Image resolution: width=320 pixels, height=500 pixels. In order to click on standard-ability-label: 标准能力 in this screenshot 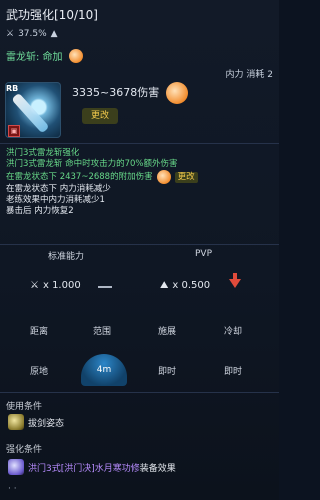, I will do `click(66, 257)`.